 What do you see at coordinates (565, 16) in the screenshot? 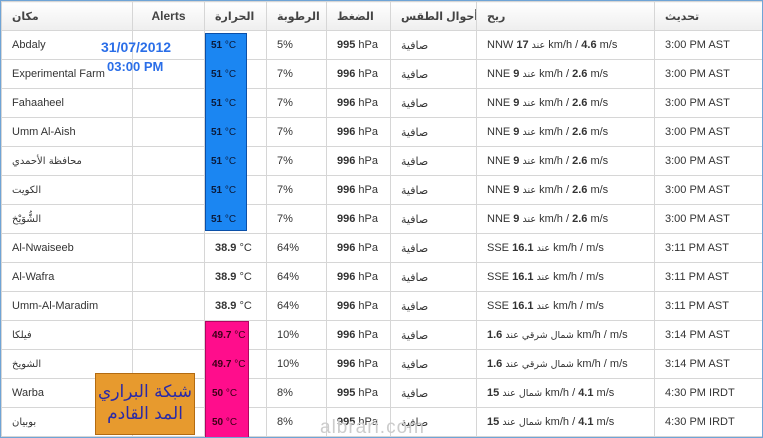
I see `col-header-wind: ريح` at bounding box center [565, 16].